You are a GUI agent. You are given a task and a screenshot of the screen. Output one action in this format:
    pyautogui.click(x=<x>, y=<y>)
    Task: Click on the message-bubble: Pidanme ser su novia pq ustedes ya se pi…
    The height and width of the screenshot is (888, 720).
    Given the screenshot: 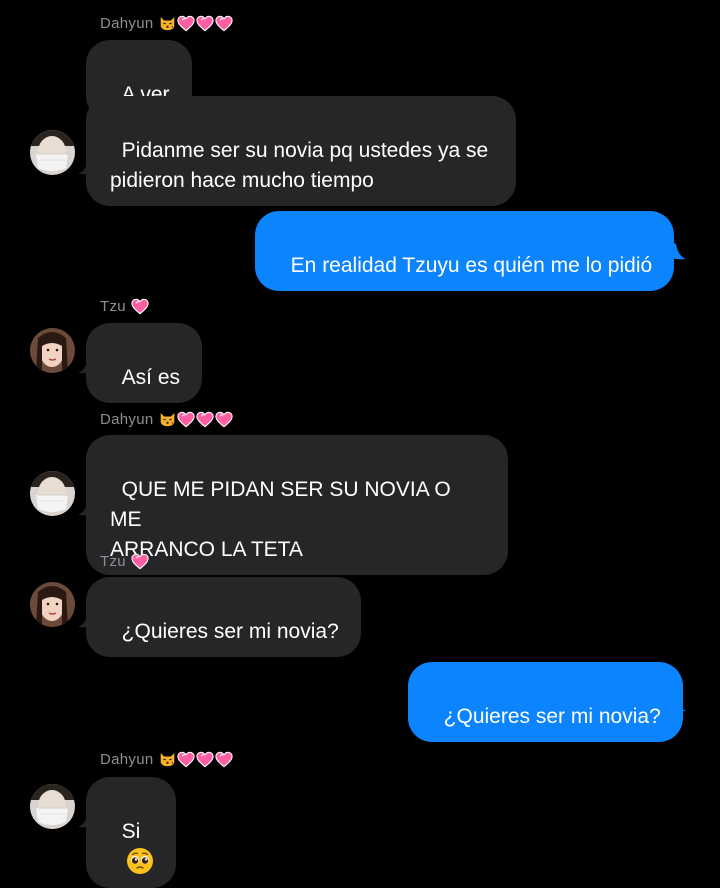 What is the action you would take?
    pyautogui.click(x=301, y=151)
    